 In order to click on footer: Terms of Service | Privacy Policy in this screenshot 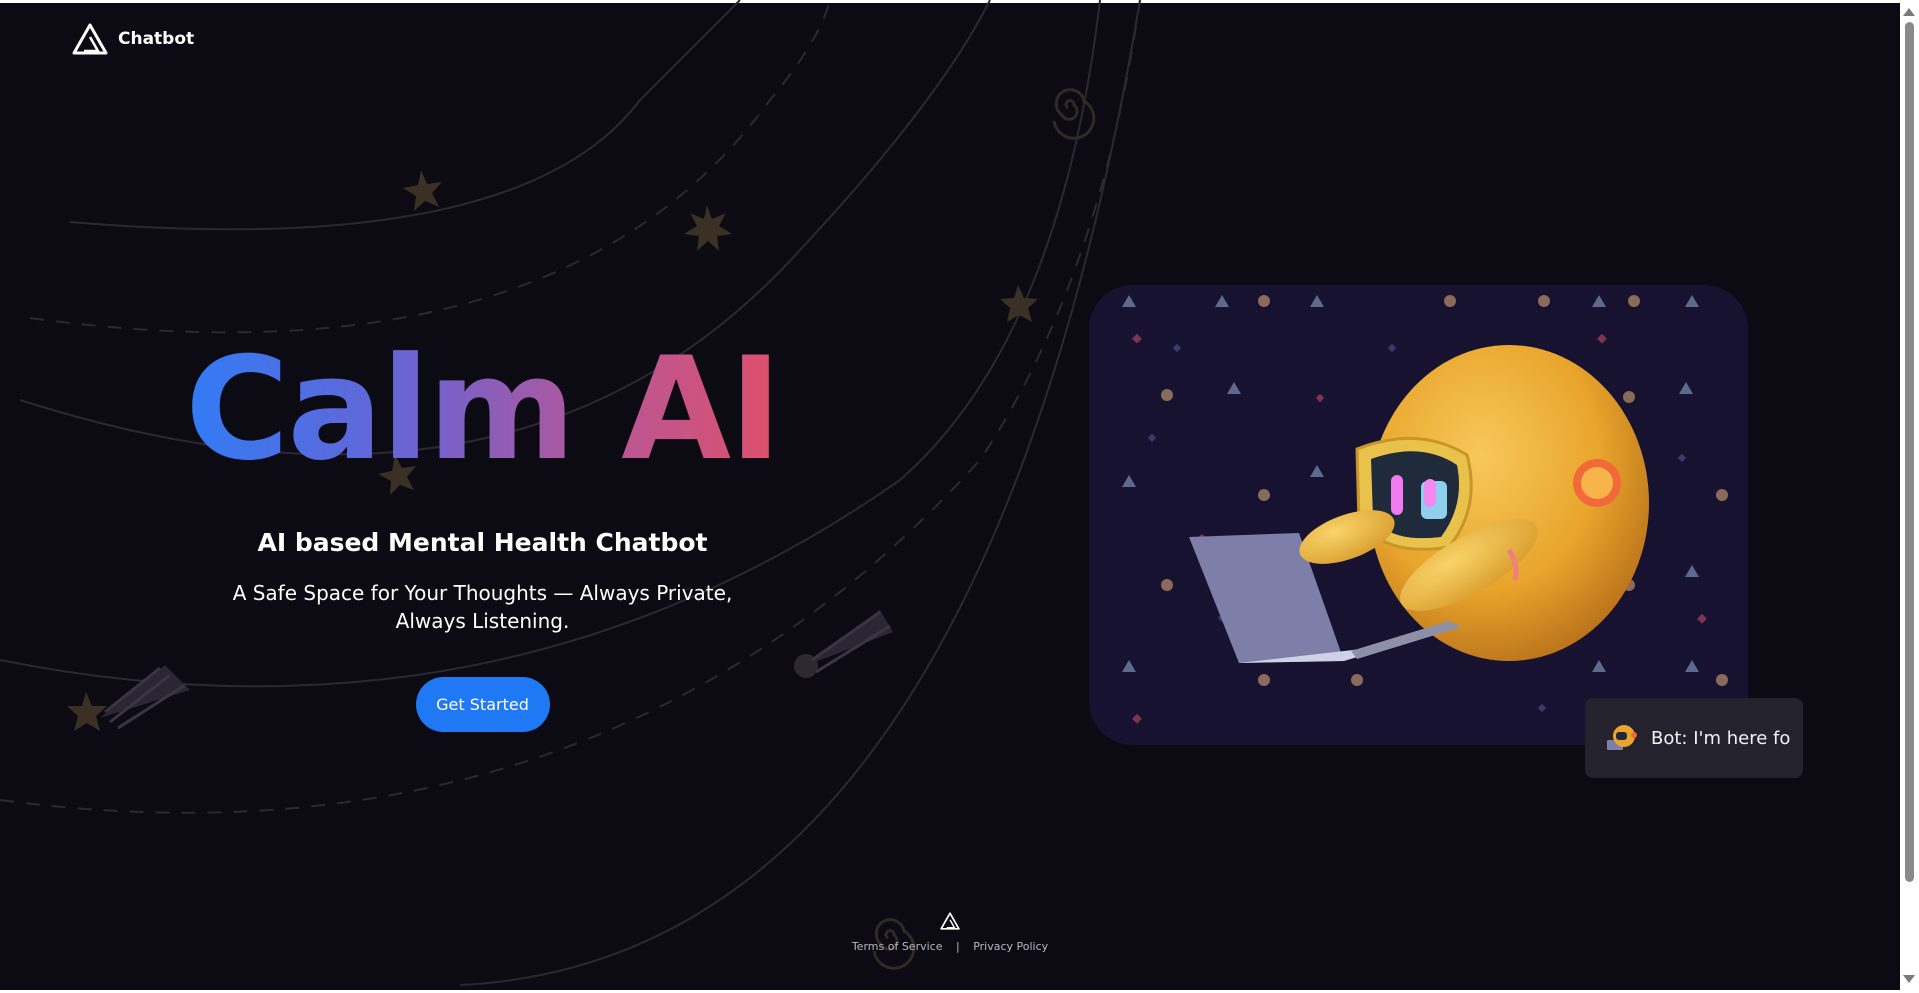, I will do `click(950, 932)`.